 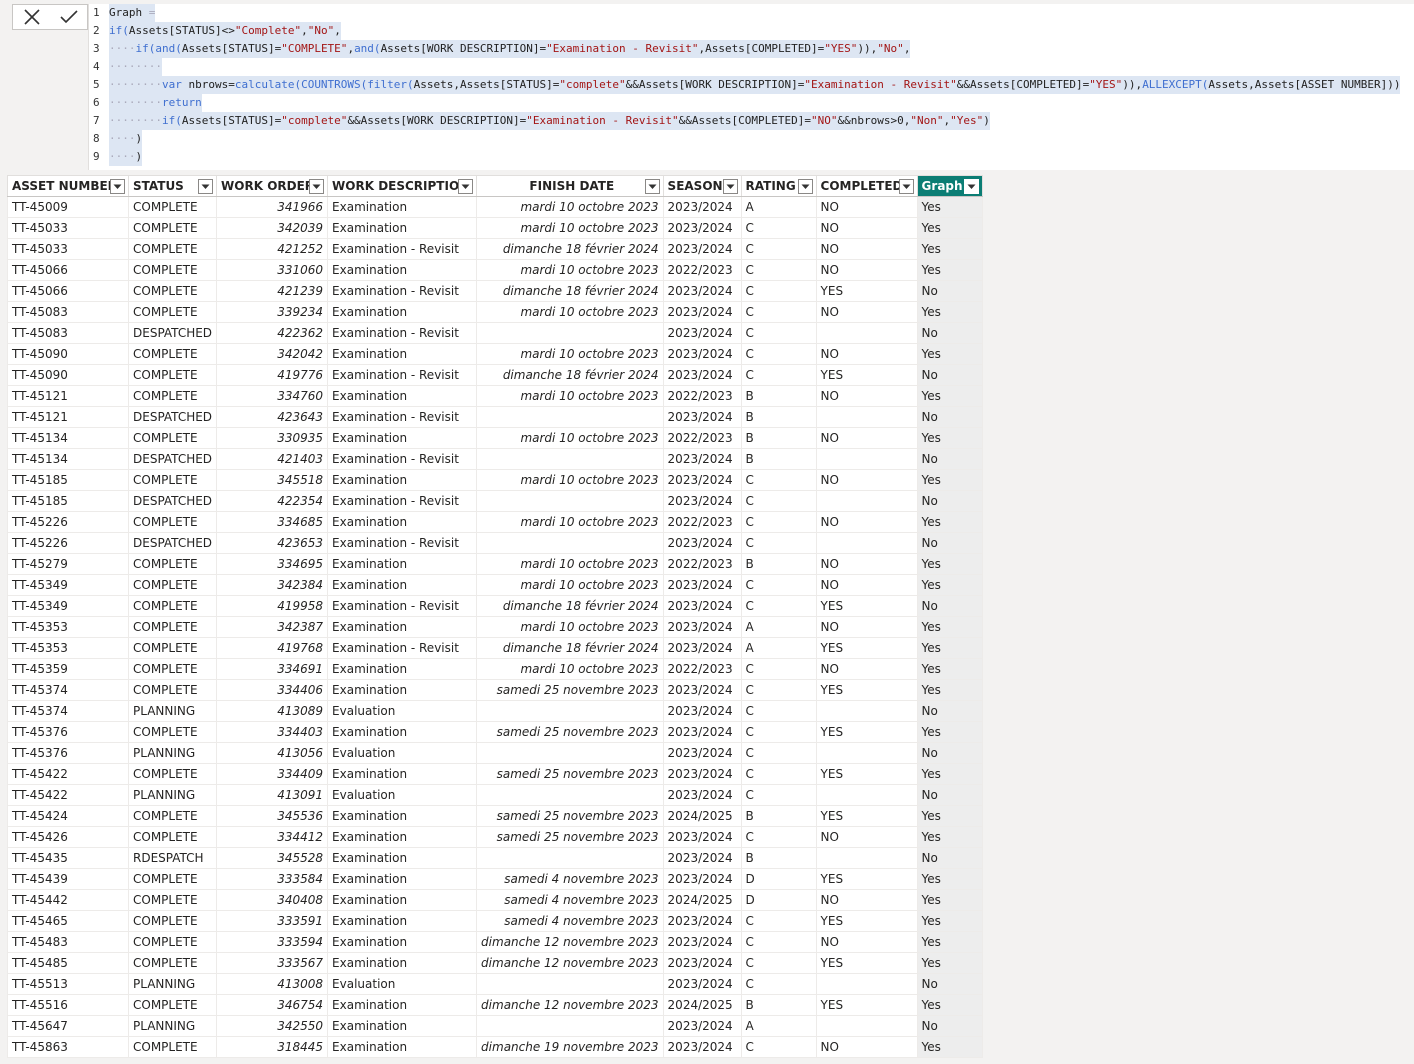 I want to click on cell-asset-number: TT-45516, so click(x=68, y=1005).